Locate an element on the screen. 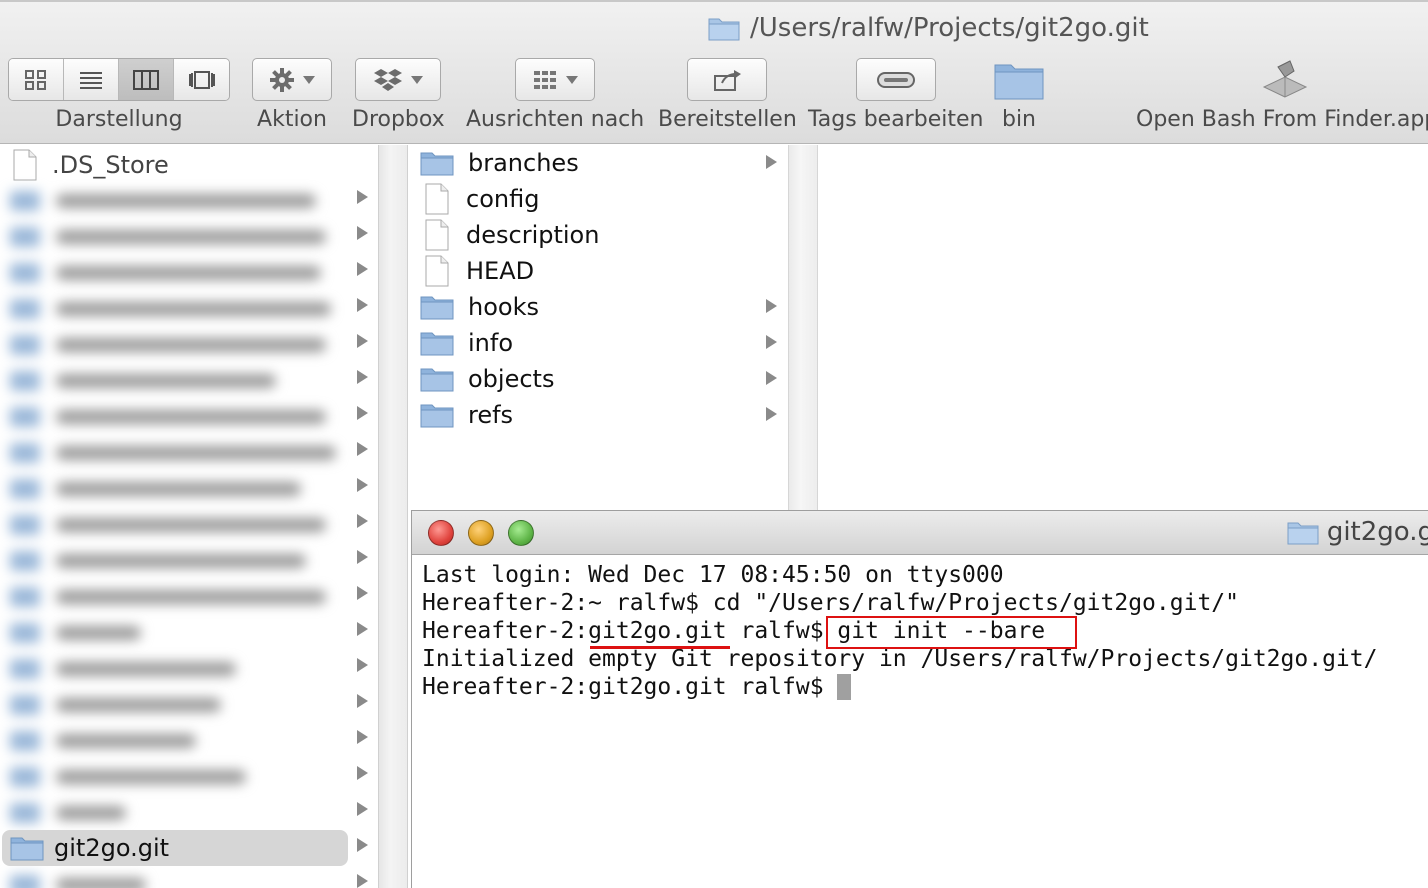 The height and width of the screenshot is (888, 1428). file-item-label: config is located at coordinates (503, 199).